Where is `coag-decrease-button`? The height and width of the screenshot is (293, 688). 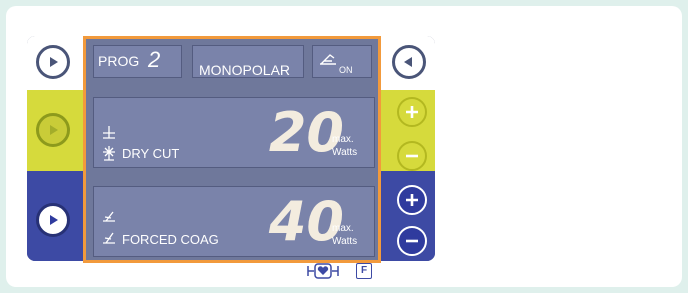 coag-decrease-button is located at coordinates (412, 241).